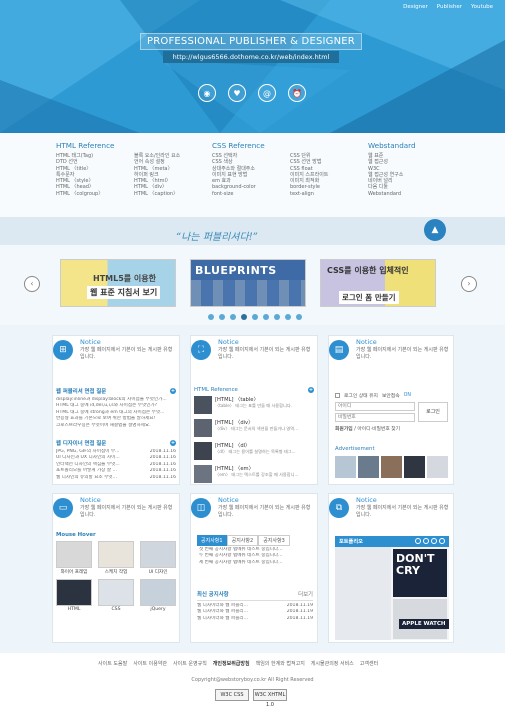 This screenshot has height=714, width=505. I want to click on scroll-up-button: ▲, so click(435, 230).